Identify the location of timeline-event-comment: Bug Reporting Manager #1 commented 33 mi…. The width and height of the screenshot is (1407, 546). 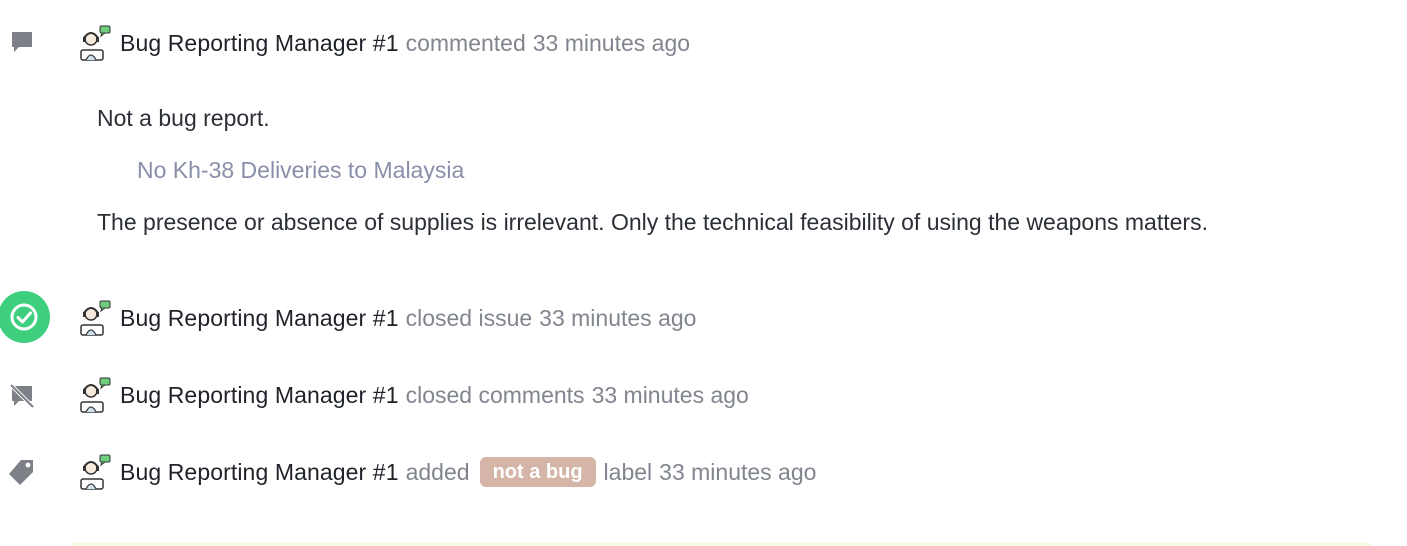
(703, 46).